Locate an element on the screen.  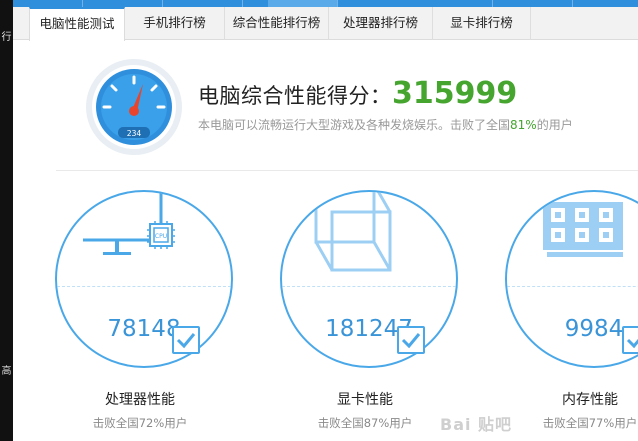
top-nav-bar is located at coordinates (325, 3).